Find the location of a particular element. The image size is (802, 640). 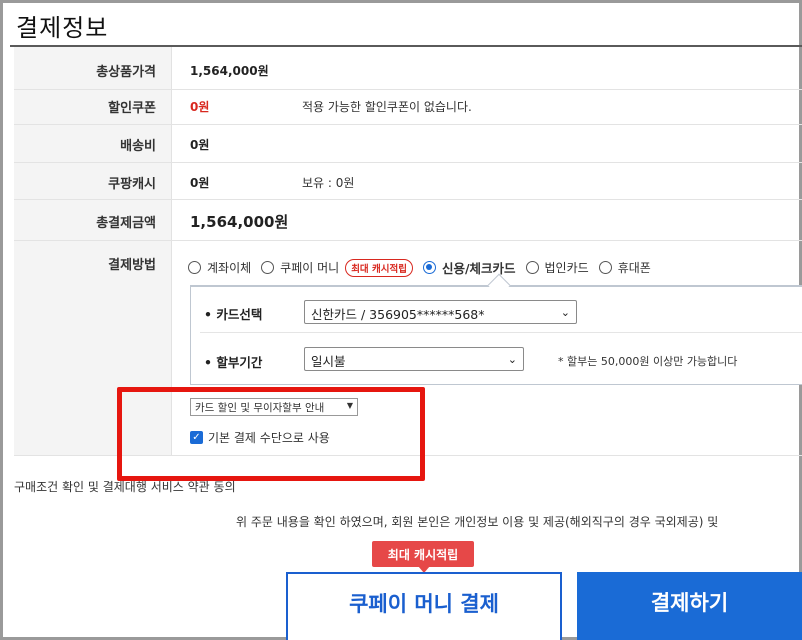

terms-agreement-text: 구매조건 확인 및 결제대행 서비스 약관 동의 is located at coordinates (125, 487).